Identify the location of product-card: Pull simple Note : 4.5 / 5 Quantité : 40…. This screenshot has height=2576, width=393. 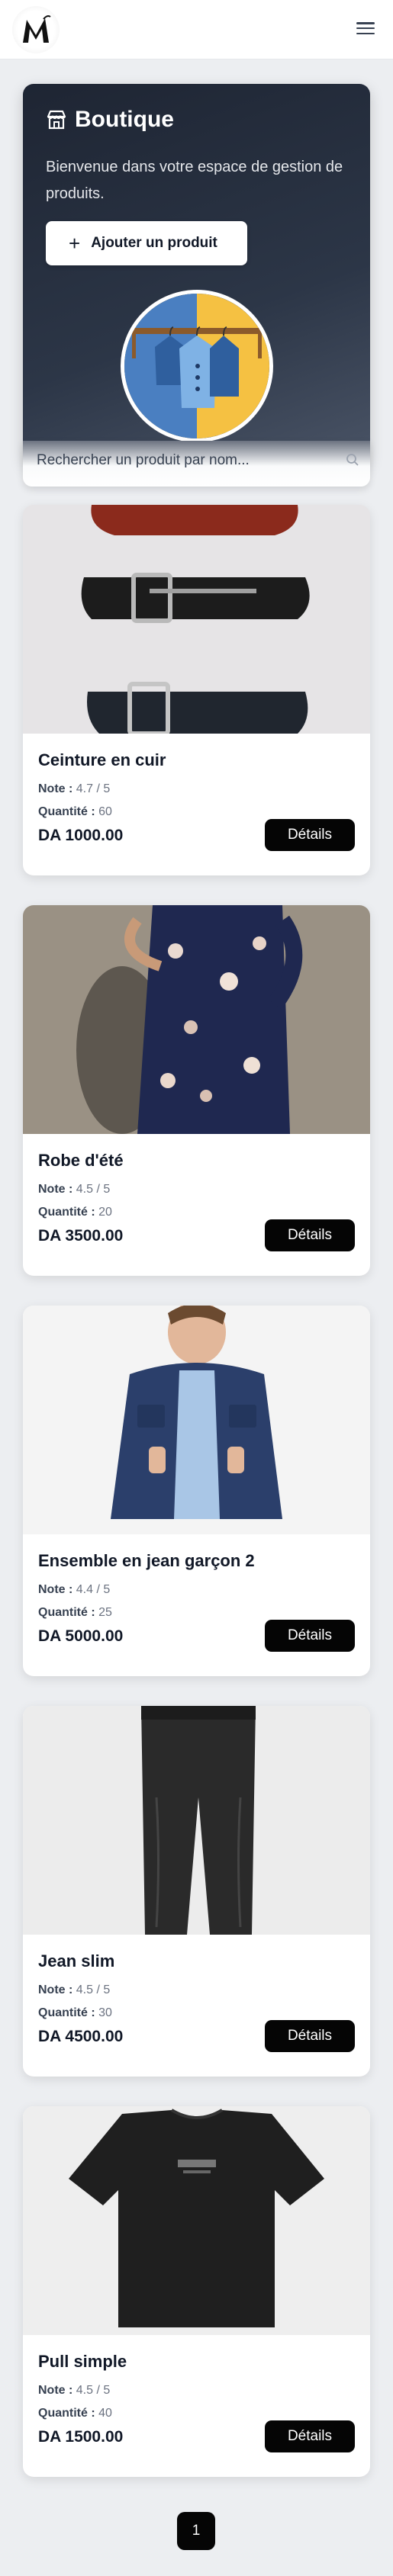
(196, 2291).